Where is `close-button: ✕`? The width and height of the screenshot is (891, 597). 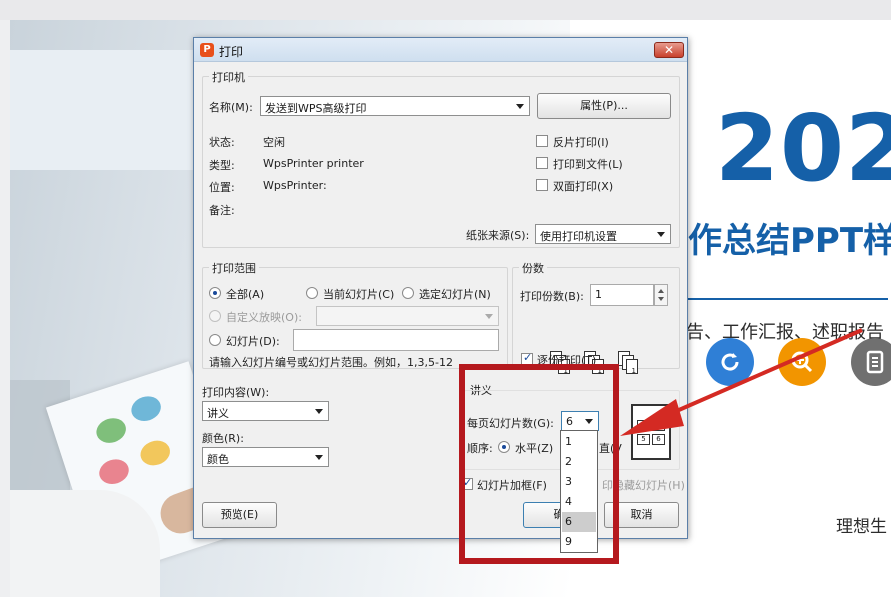 close-button: ✕ is located at coordinates (669, 50).